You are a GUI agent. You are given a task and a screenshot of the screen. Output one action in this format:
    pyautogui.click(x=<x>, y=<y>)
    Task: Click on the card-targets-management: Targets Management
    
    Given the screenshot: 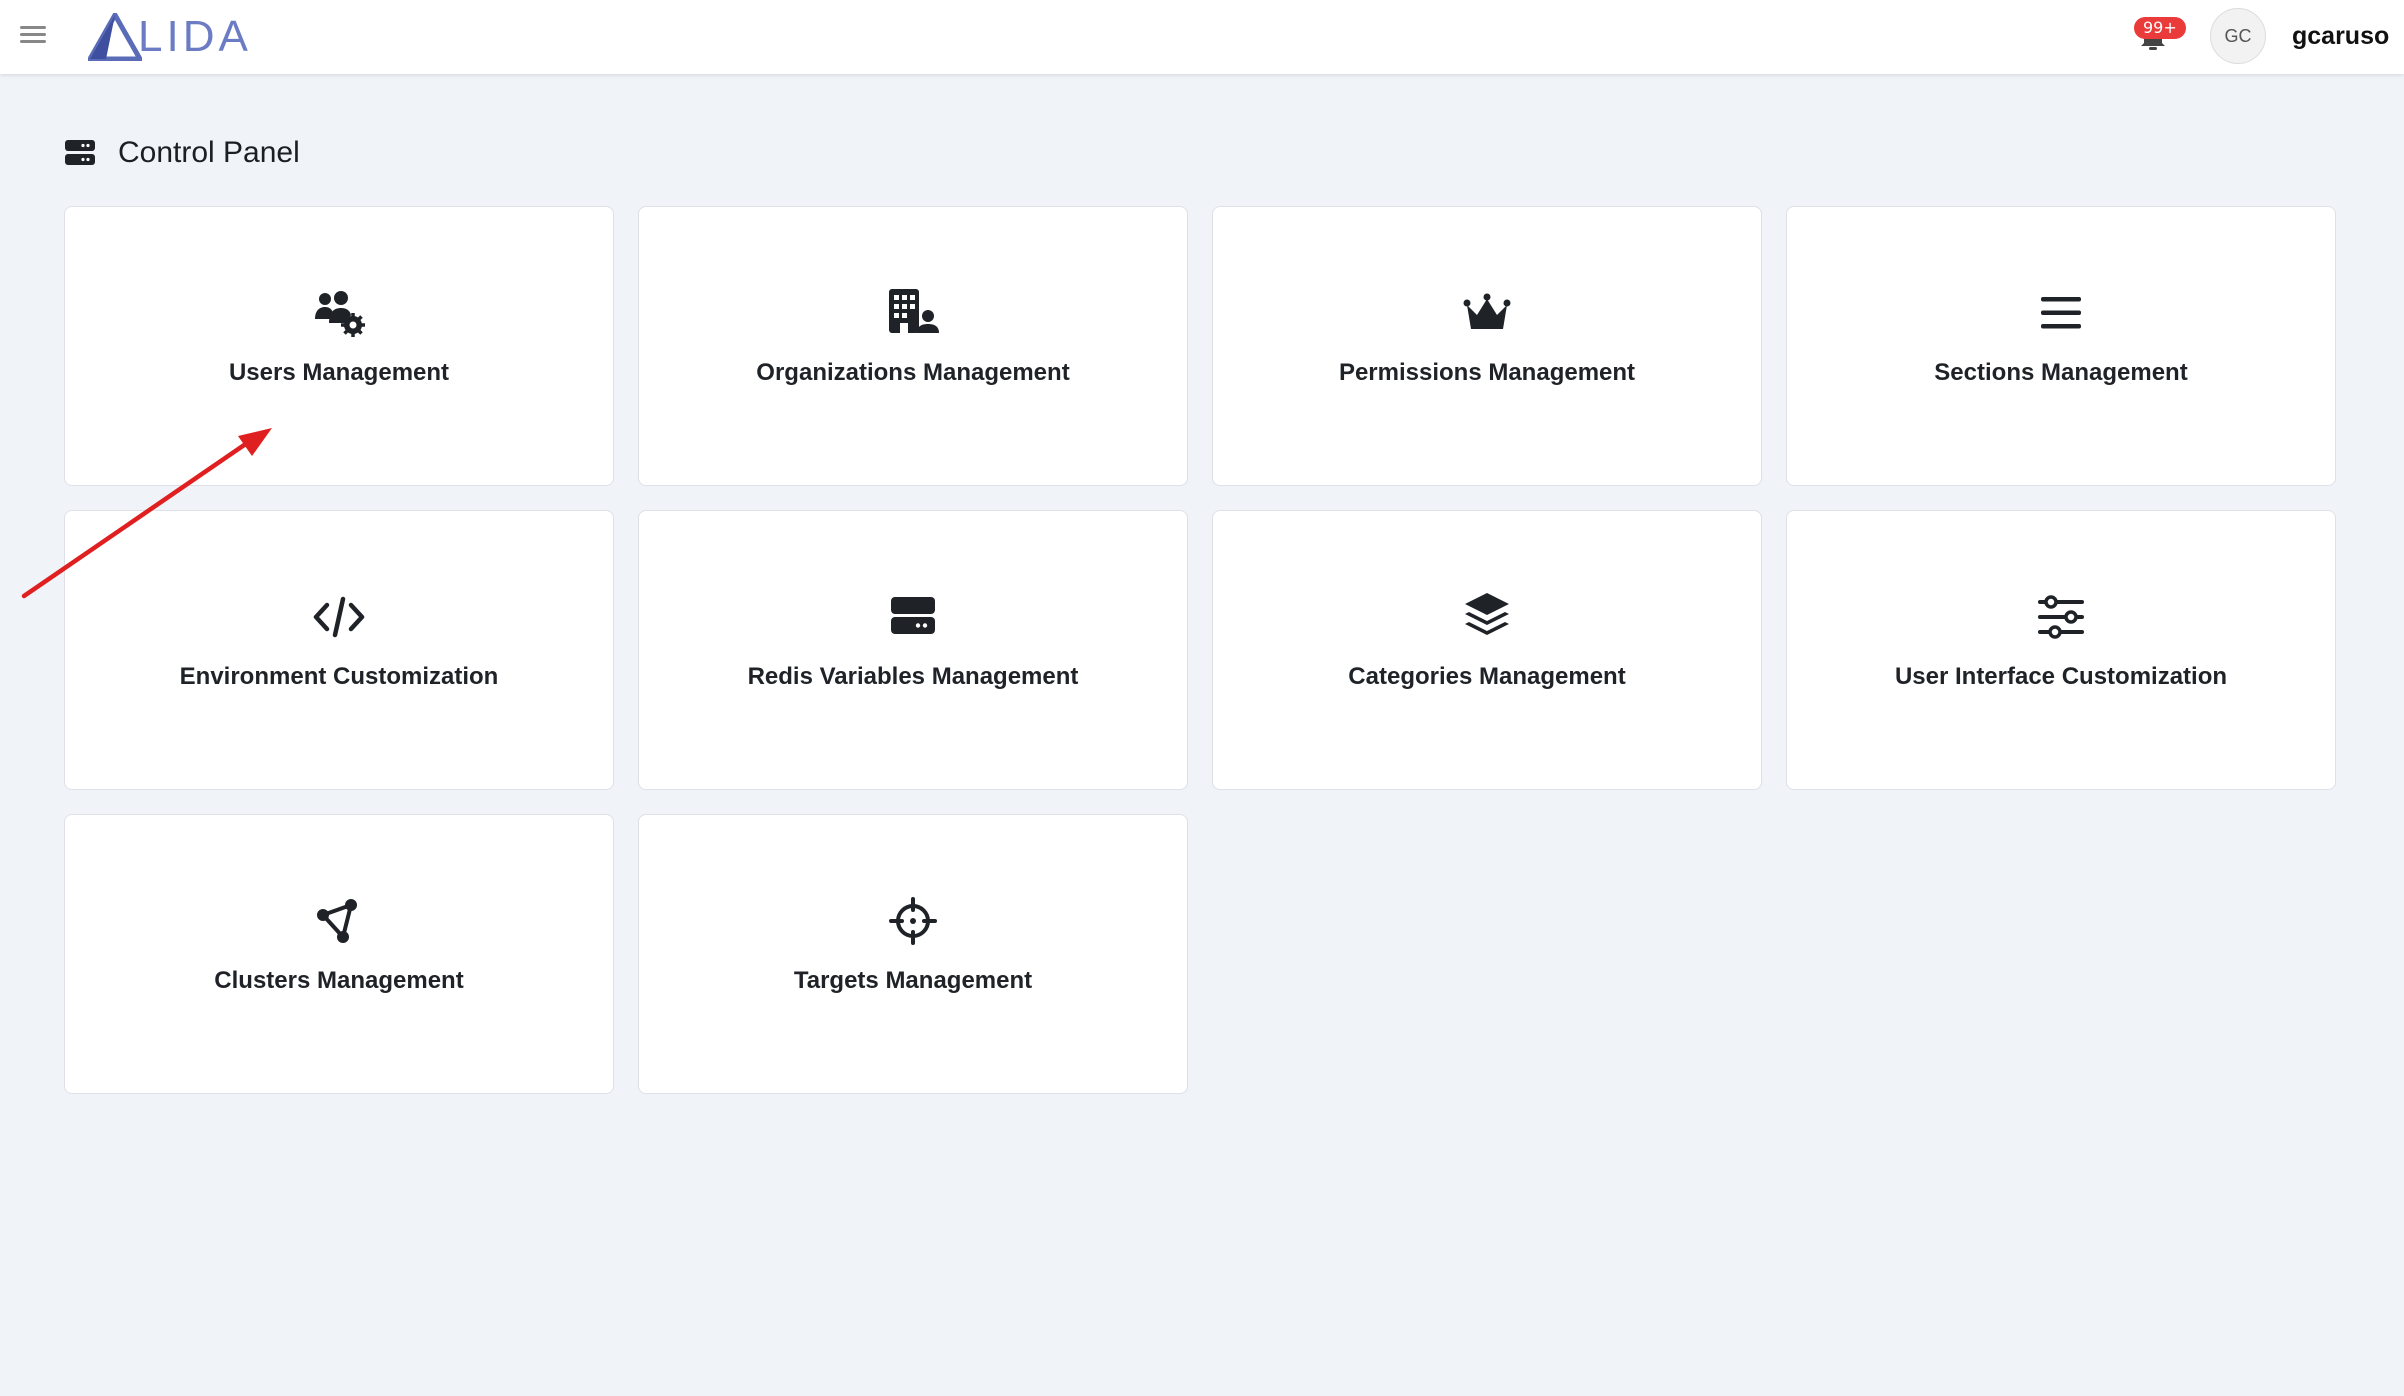 What is the action you would take?
    pyautogui.click(x=913, y=954)
    